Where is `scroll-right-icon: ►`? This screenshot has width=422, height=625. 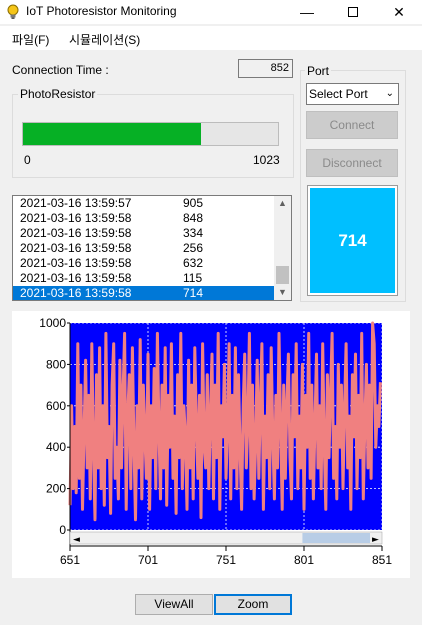
scroll-right-icon: ► is located at coordinates (375, 540).